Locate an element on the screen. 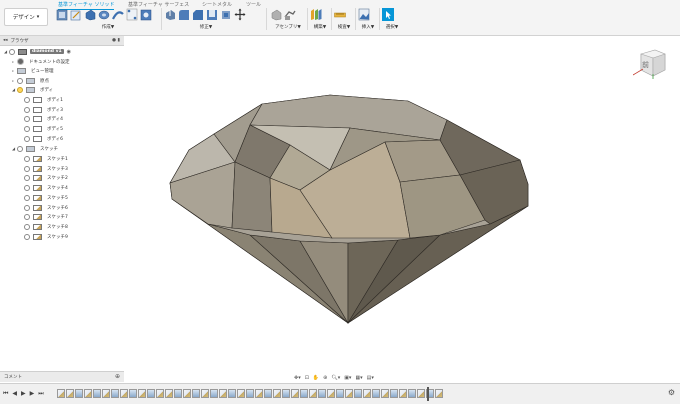 This screenshot has height=404, width=680. tab-tools: ツール is located at coordinates (253, 4).